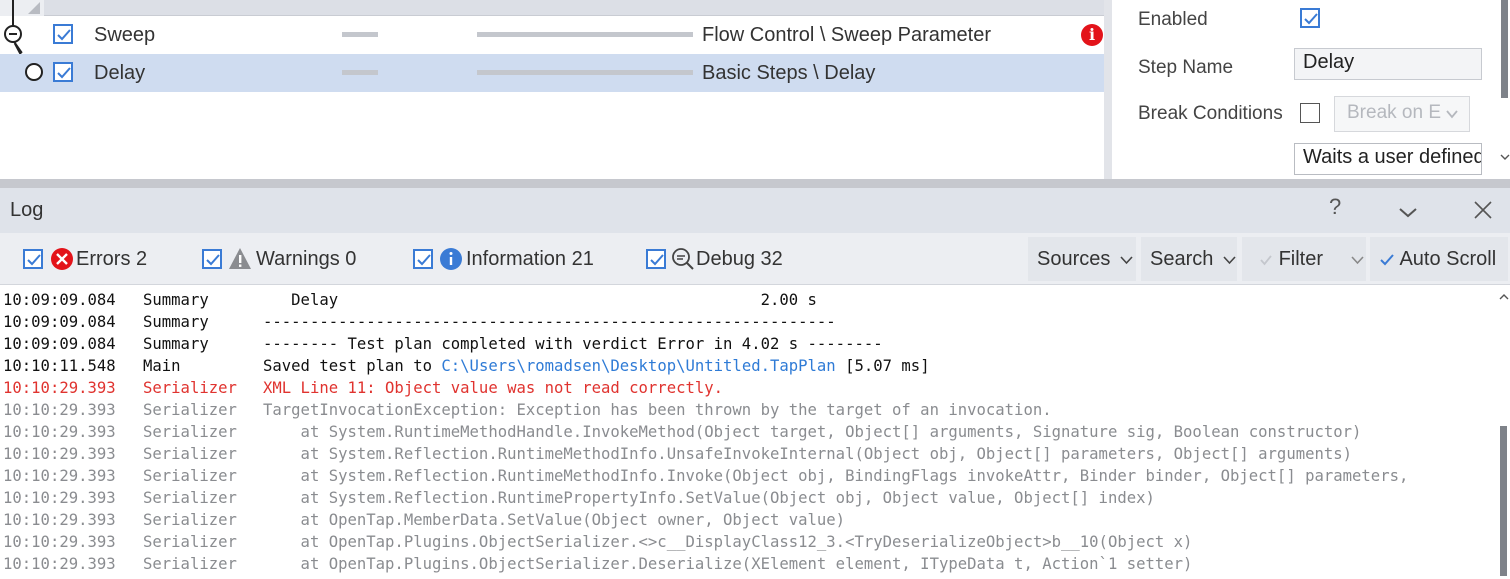 The height and width of the screenshot is (579, 1510). What do you see at coordinates (33, 259) in the screenshot?
I see `errors-checkbox` at bounding box center [33, 259].